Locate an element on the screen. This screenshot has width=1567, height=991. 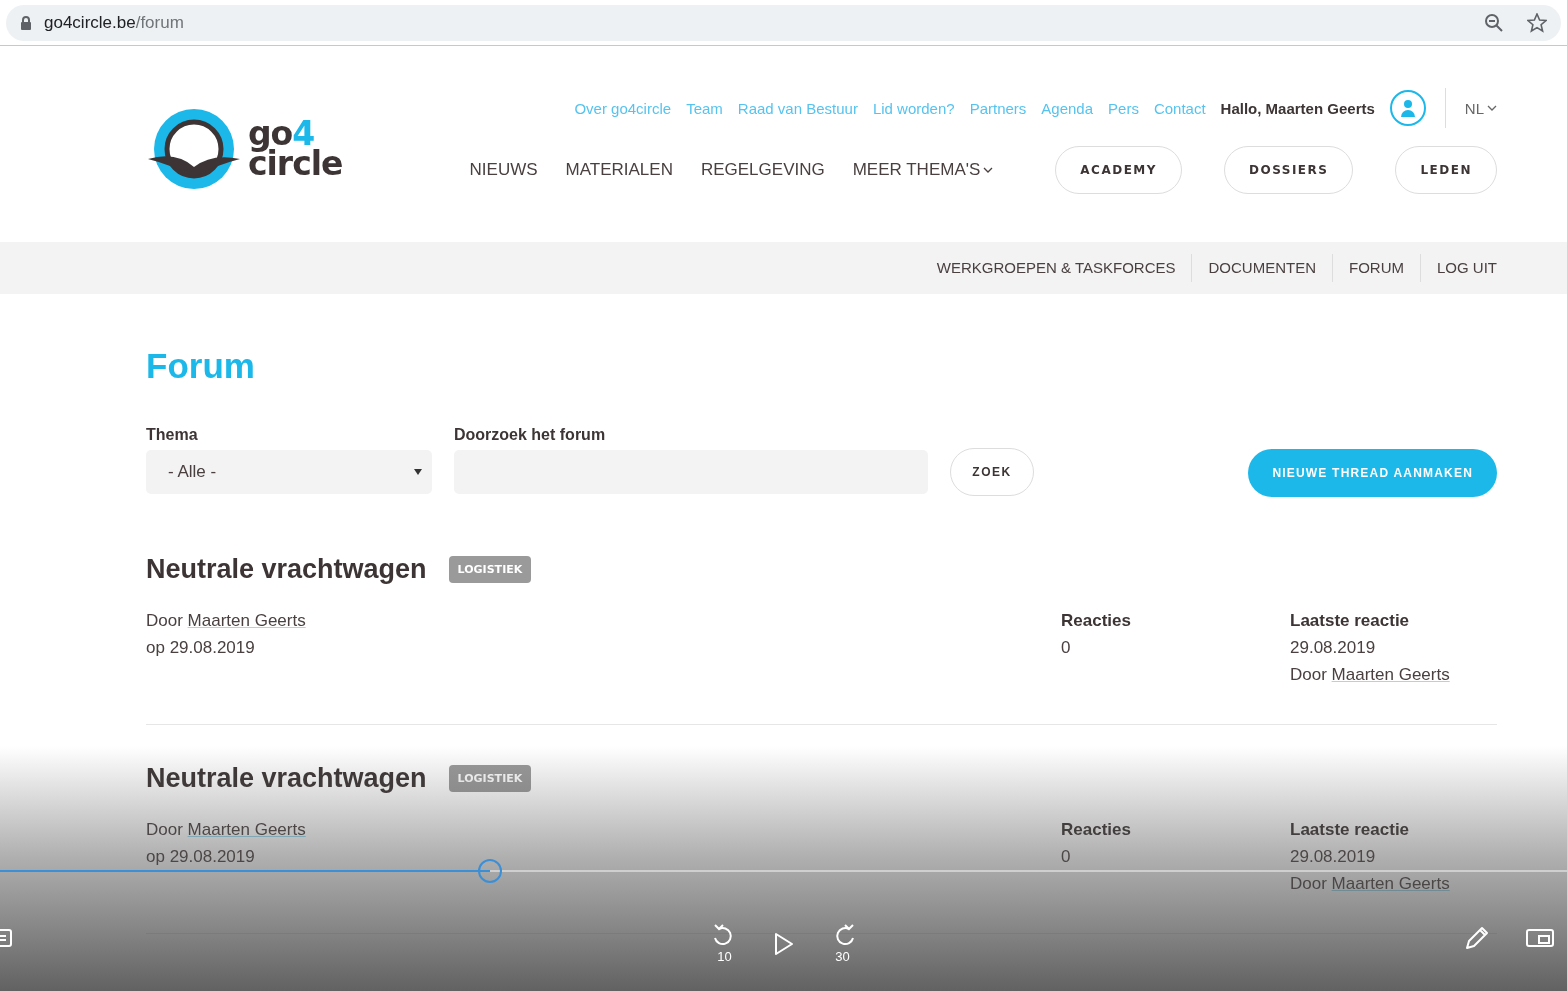
progress-thumb is located at coordinates (490, 871).